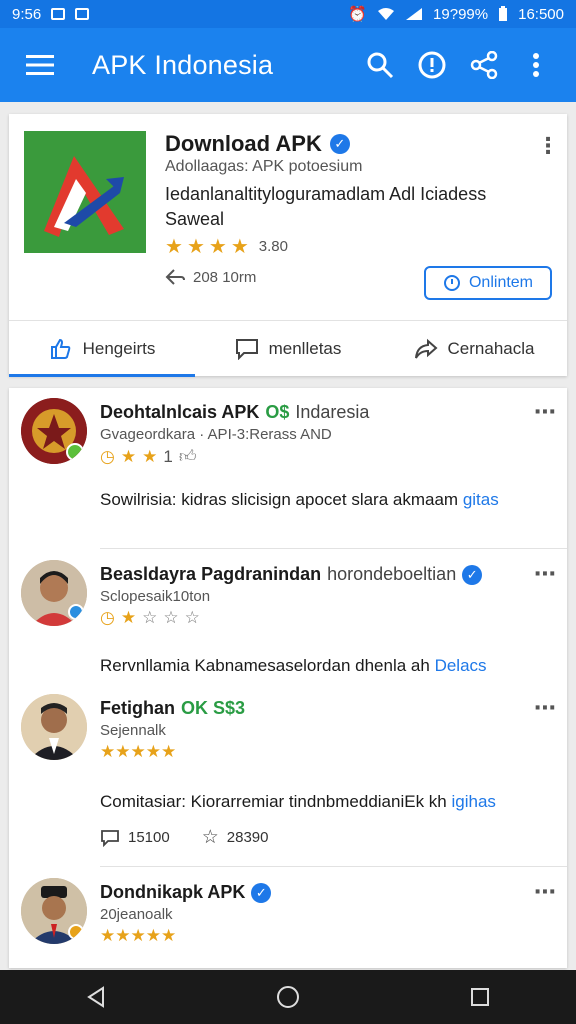  What do you see at coordinates (60, 348) in the screenshot?
I see `thumbs-up-icon` at bounding box center [60, 348].